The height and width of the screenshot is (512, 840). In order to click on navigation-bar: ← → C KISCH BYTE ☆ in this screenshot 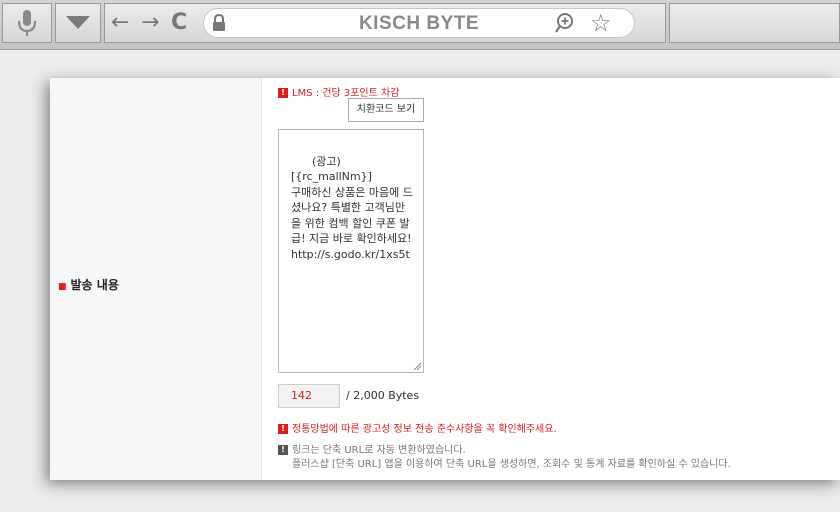, I will do `click(385, 23)`.